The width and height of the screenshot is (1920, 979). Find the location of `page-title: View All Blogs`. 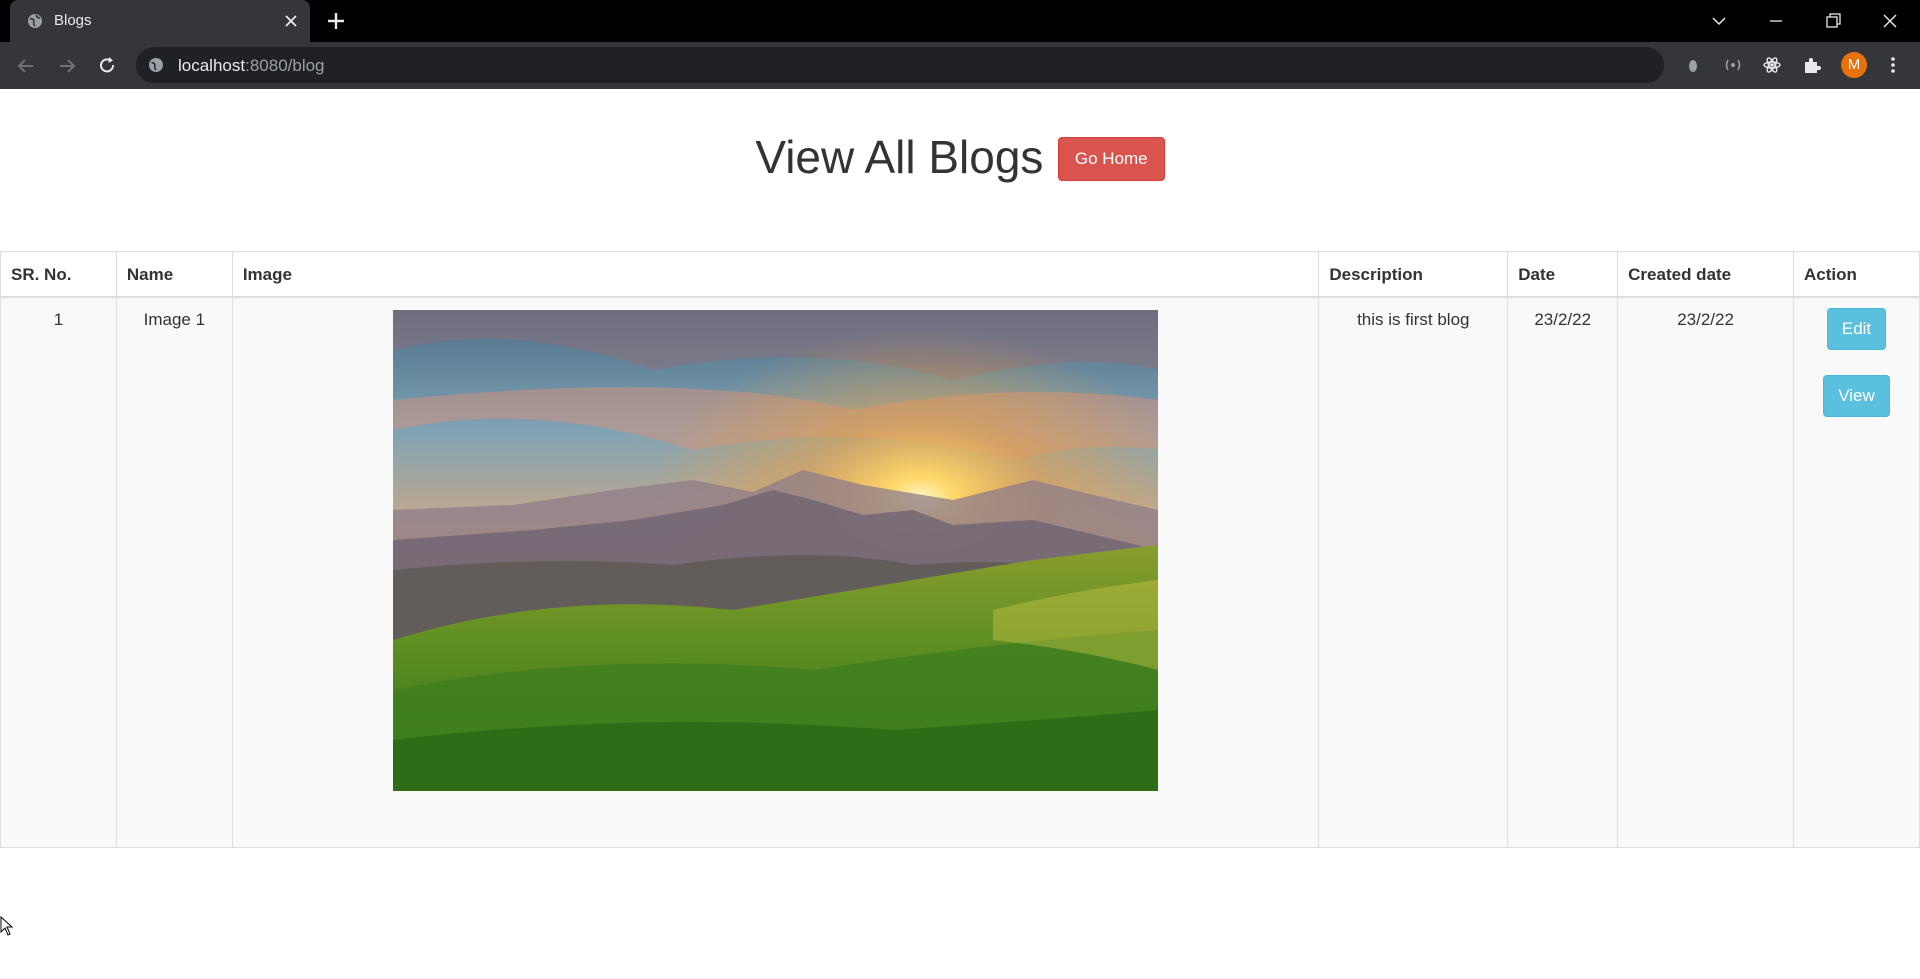

page-title: View All Blogs is located at coordinates (899, 157).